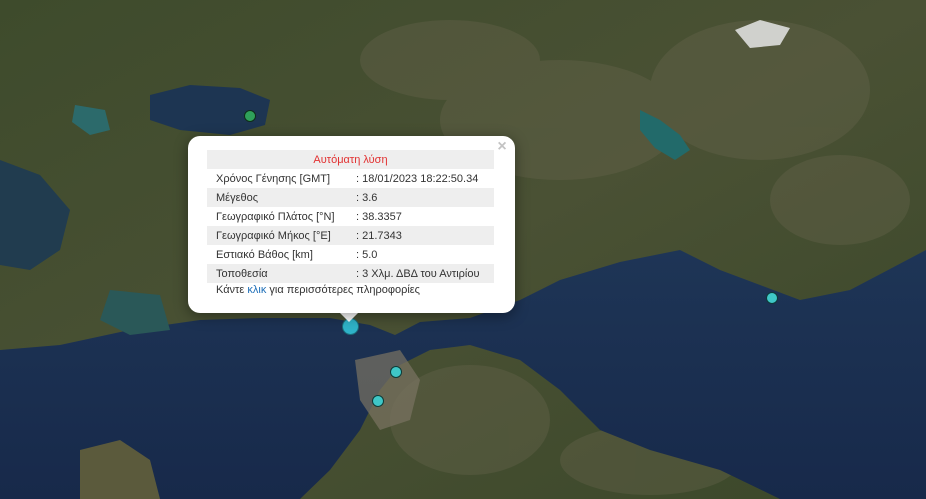 This screenshot has height=499, width=926. Describe the element at coordinates (425, 197) in the screenshot. I see `info-value: : 3.6` at that location.